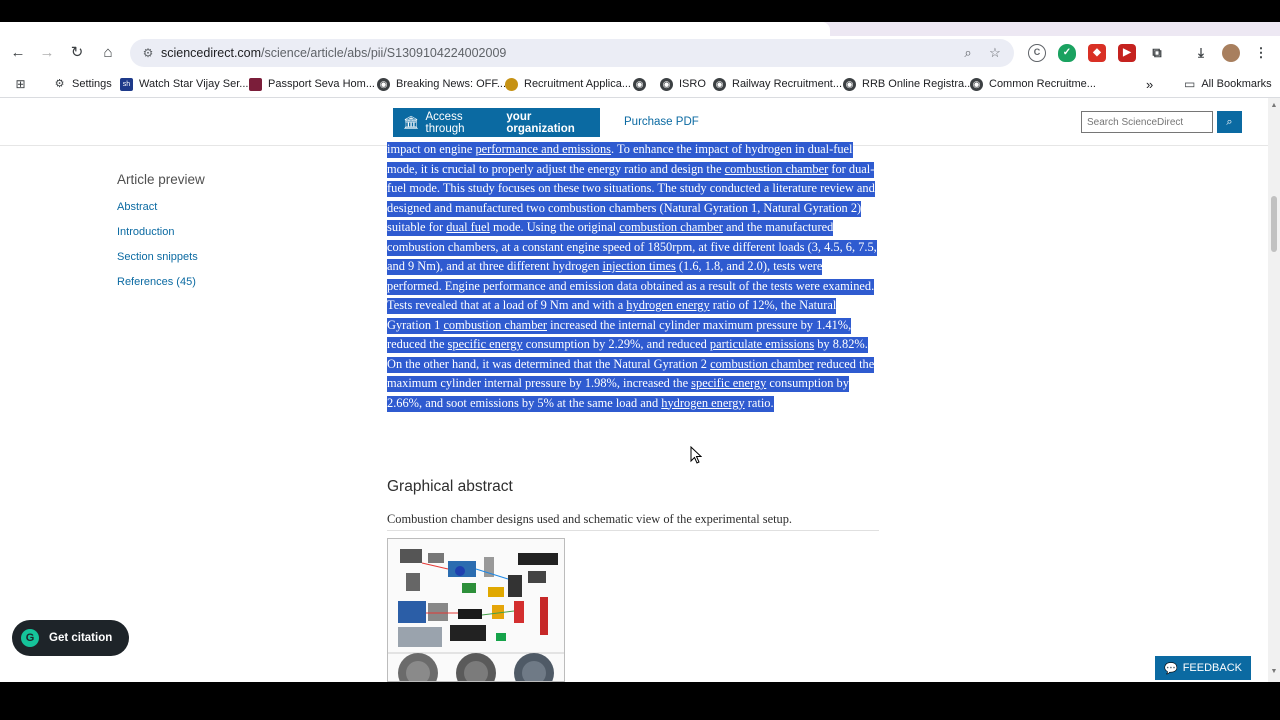 This screenshot has height=720, width=1280. I want to click on nav-link-abstract: Abstract, so click(161, 207).